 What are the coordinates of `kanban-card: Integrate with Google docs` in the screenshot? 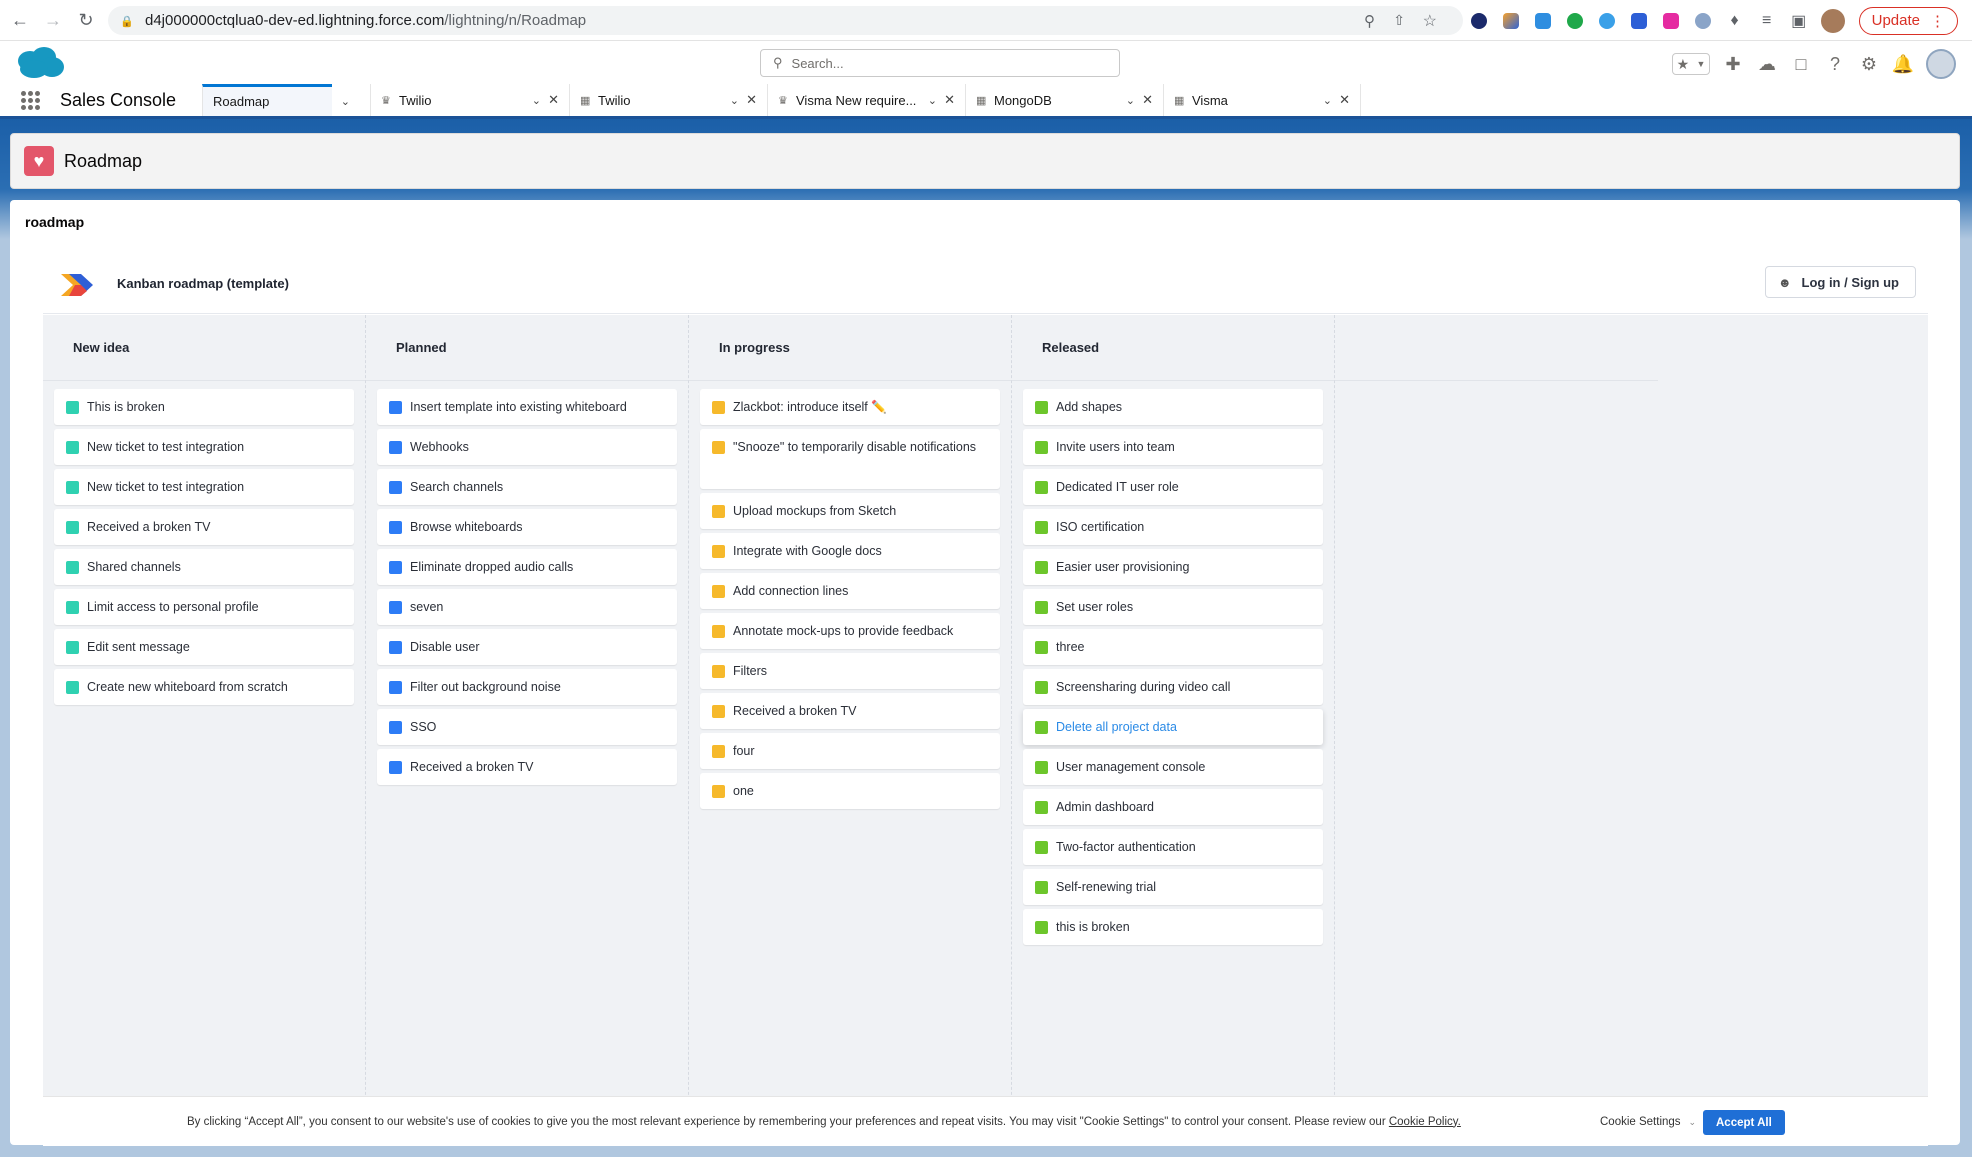 It's located at (850, 551).